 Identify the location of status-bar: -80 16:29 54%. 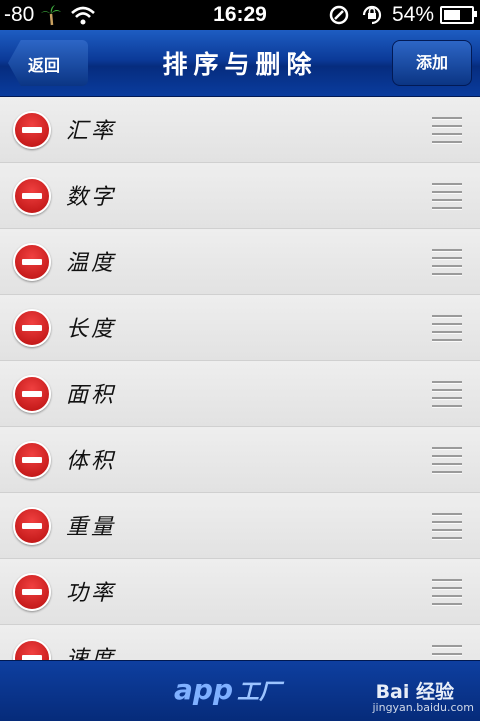
(240, 15).